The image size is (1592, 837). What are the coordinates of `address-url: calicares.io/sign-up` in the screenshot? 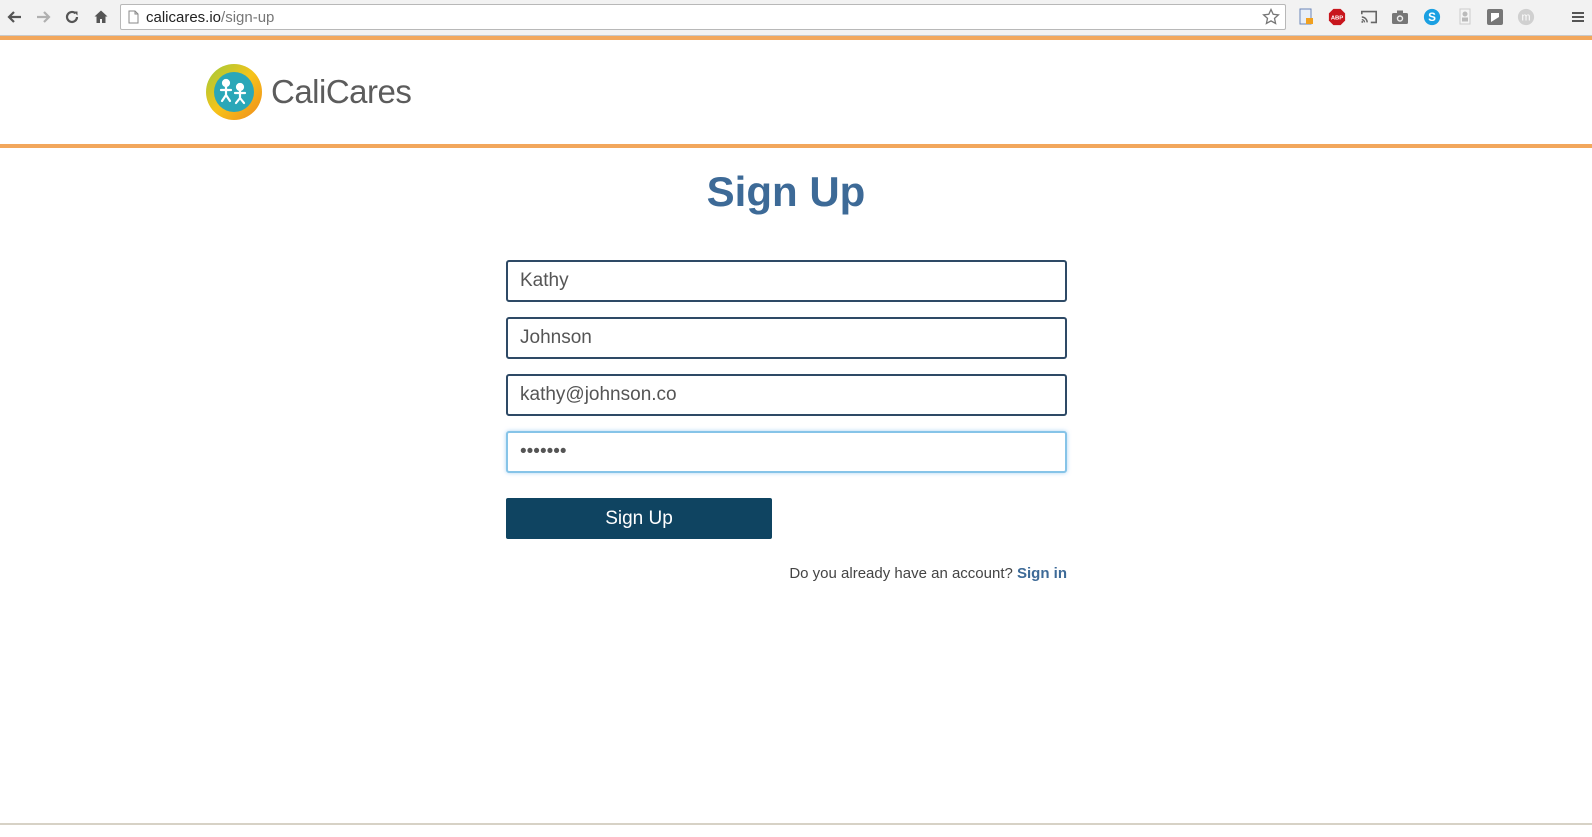 It's located at (210, 17).